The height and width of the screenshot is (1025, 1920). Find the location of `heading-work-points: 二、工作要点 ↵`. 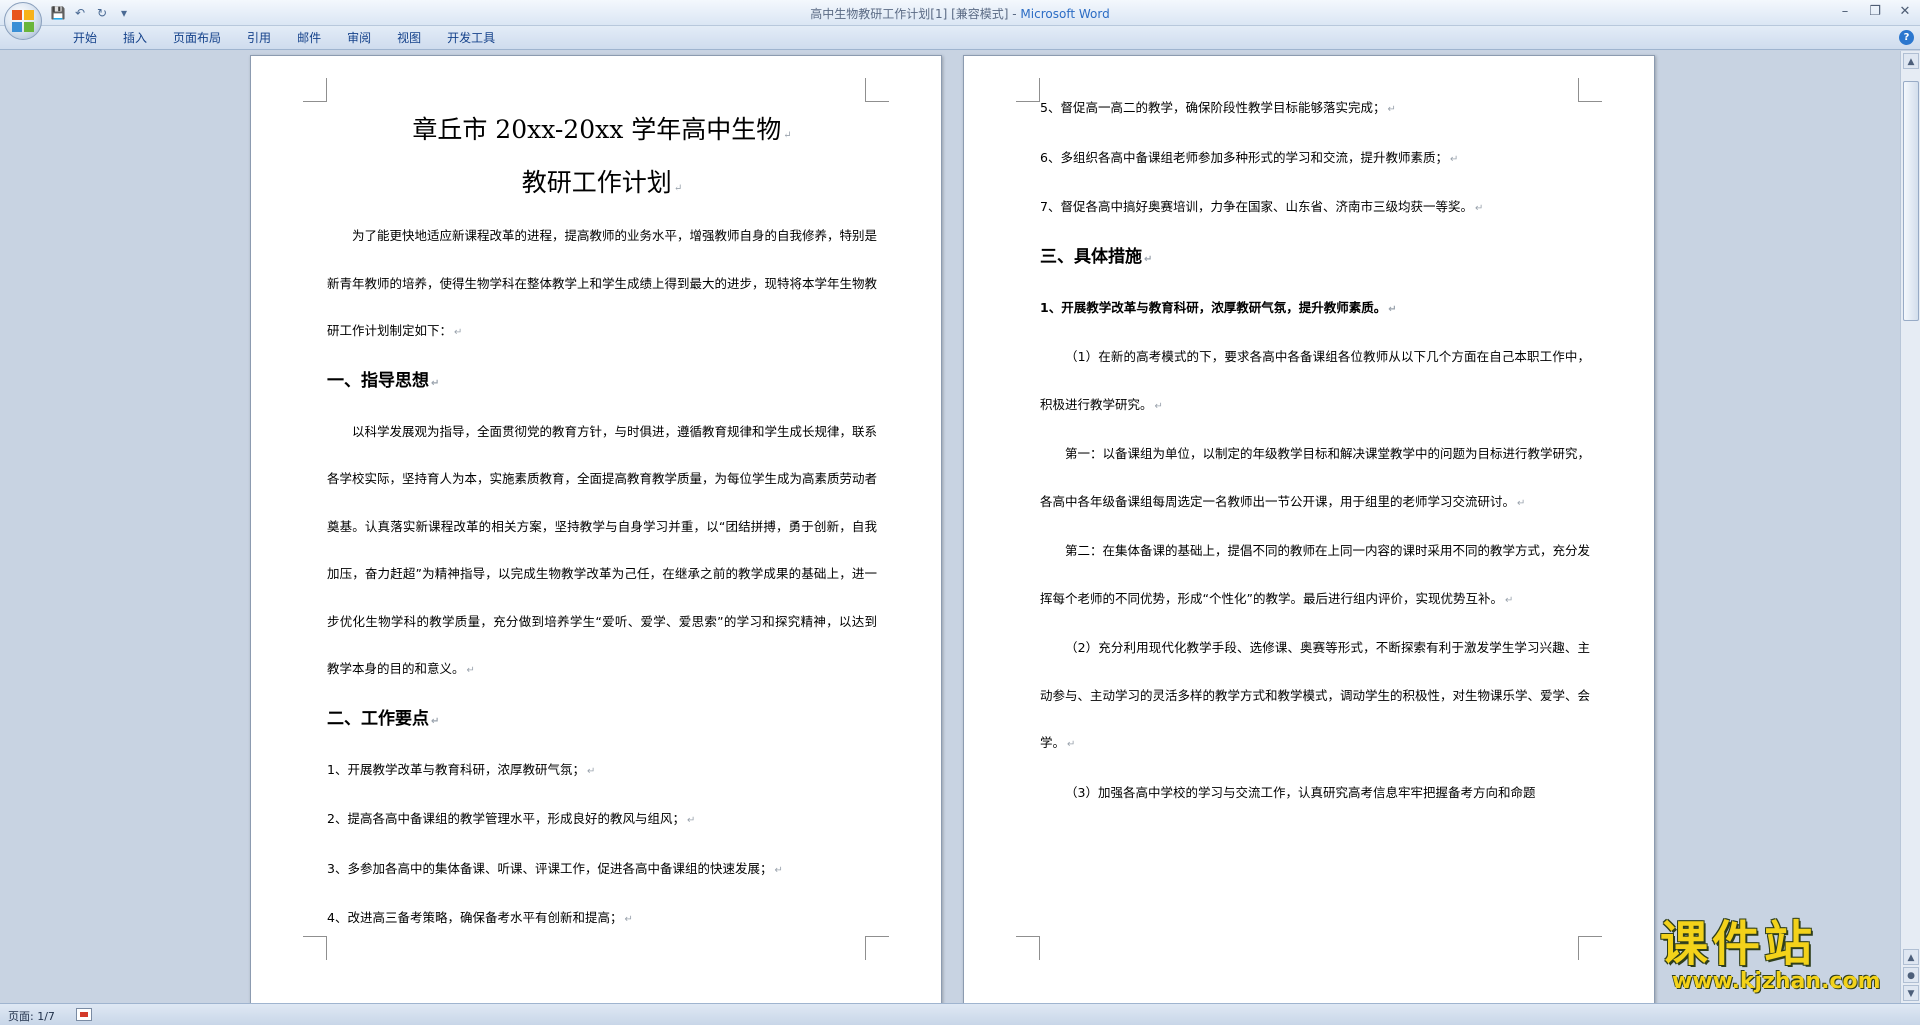

heading-work-points: 二、工作要点 ↵ is located at coordinates (383, 718).